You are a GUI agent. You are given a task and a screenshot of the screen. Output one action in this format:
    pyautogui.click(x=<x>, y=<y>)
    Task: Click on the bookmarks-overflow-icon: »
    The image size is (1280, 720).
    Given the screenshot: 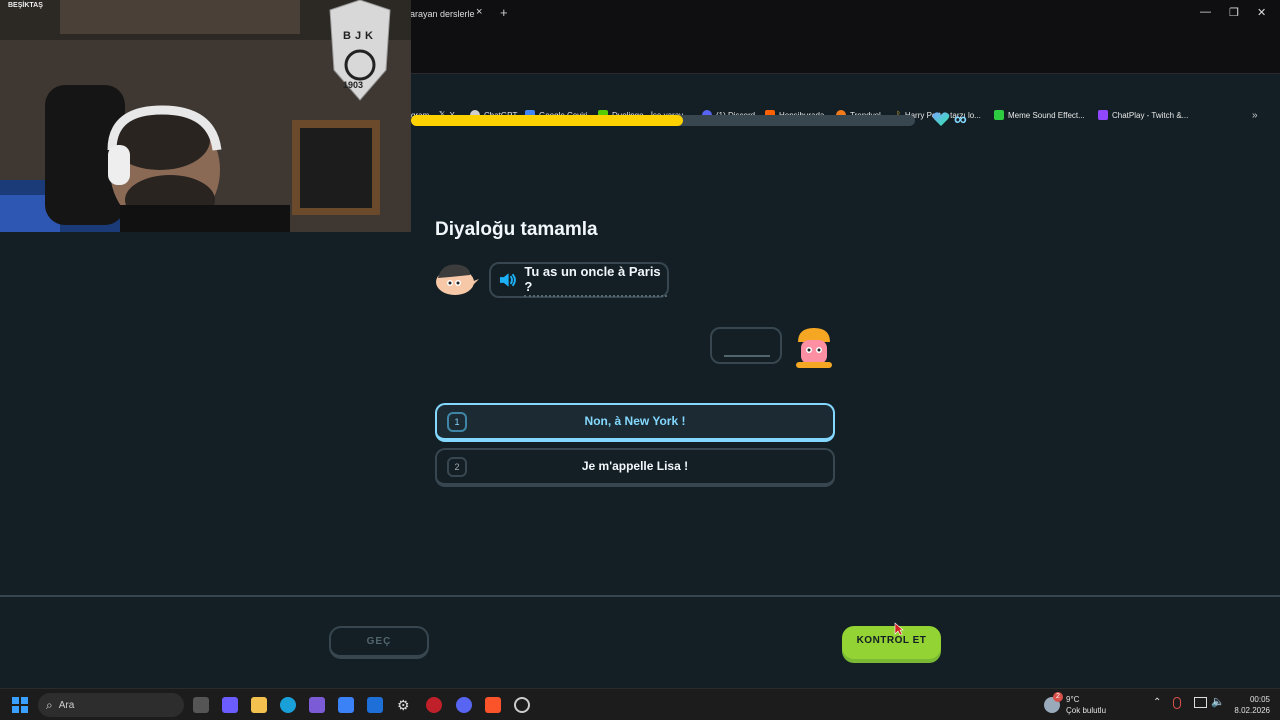 What is the action you would take?
    pyautogui.click(x=1255, y=115)
    